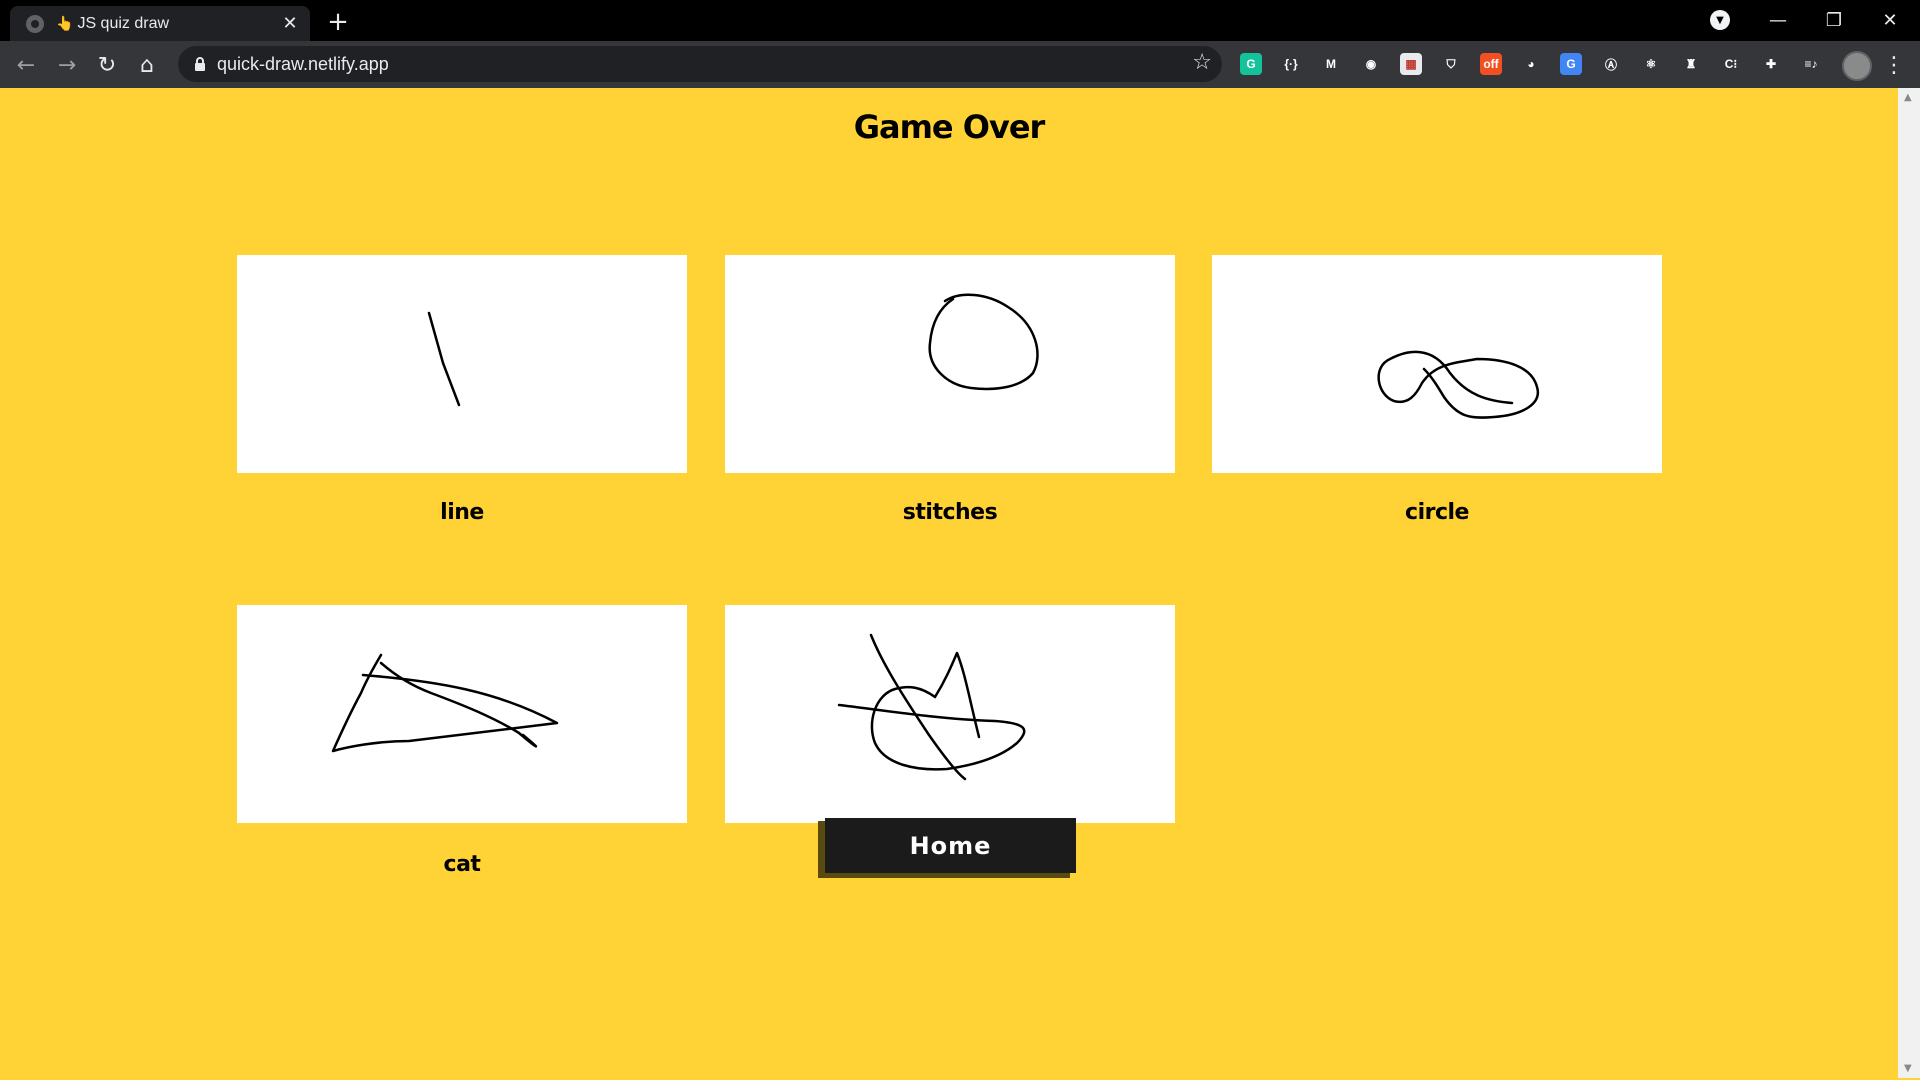 The image size is (1920, 1080). I want to click on home-button: Home, so click(947, 848).